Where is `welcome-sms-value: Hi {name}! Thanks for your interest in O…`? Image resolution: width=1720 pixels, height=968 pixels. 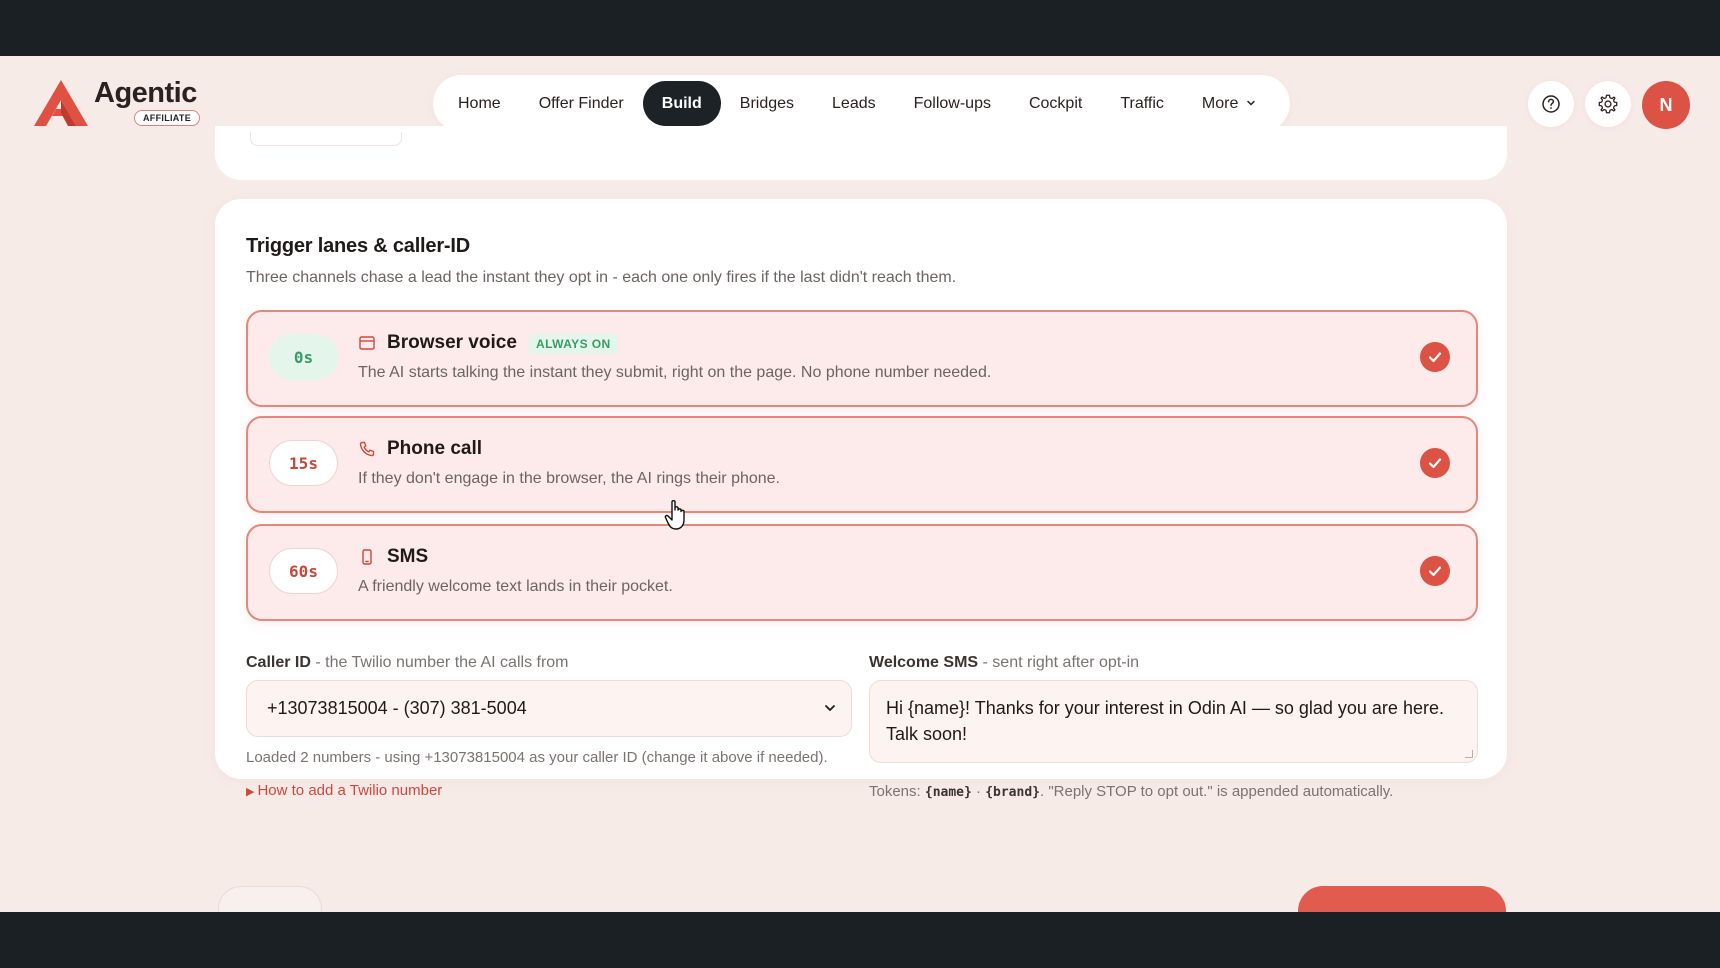
welcome-sms-value: Hi {name}! Thanks for your interest in O… is located at coordinates (1165, 721).